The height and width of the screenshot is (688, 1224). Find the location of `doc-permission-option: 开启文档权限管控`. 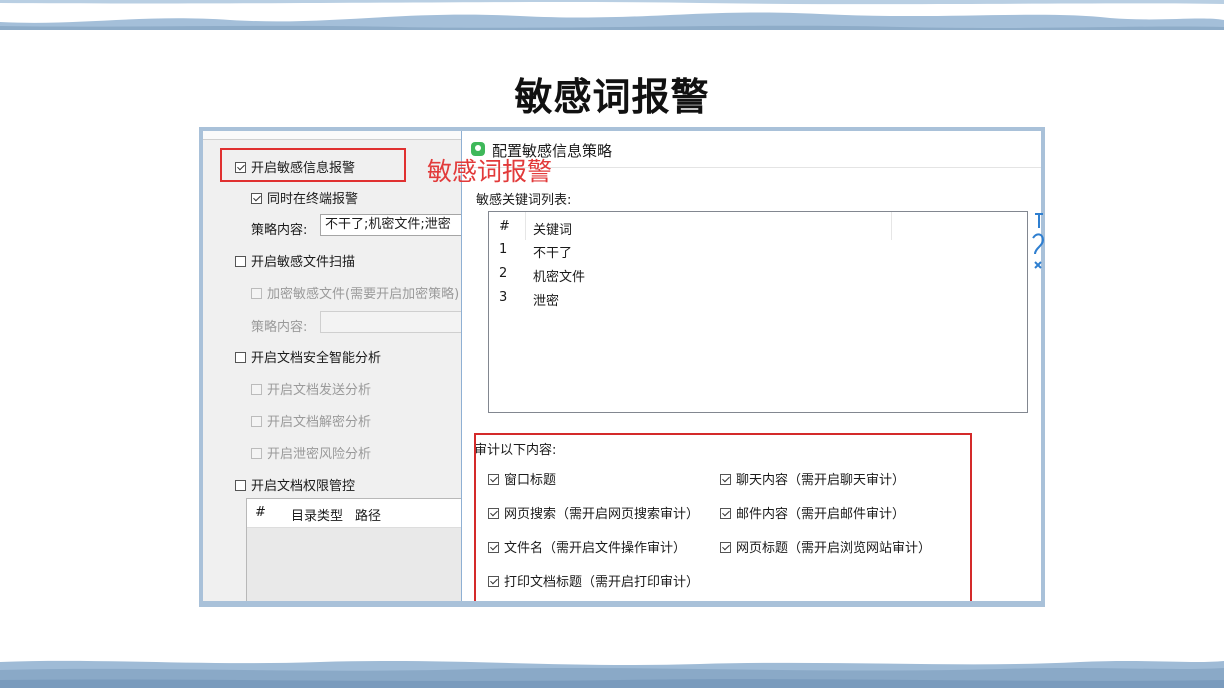

doc-permission-option: 开启文档权限管控 is located at coordinates (295, 484).